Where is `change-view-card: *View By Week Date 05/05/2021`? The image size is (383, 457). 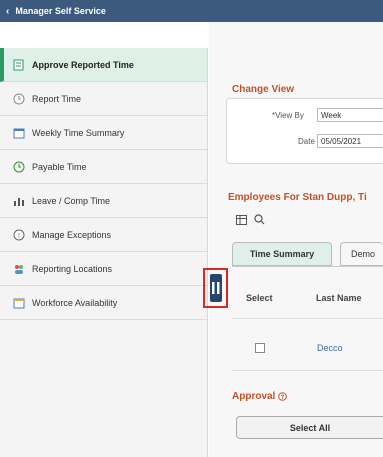 change-view-card: *View By Week Date 05/05/2021 is located at coordinates (304, 131).